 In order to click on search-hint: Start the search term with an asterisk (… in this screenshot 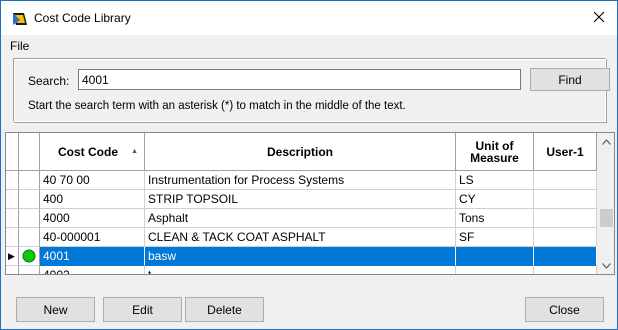, I will do `click(217, 106)`.